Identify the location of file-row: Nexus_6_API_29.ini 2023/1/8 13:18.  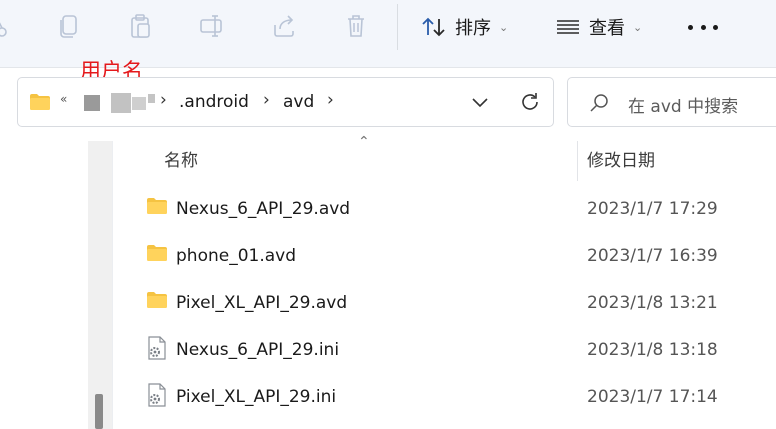
(444, 350).